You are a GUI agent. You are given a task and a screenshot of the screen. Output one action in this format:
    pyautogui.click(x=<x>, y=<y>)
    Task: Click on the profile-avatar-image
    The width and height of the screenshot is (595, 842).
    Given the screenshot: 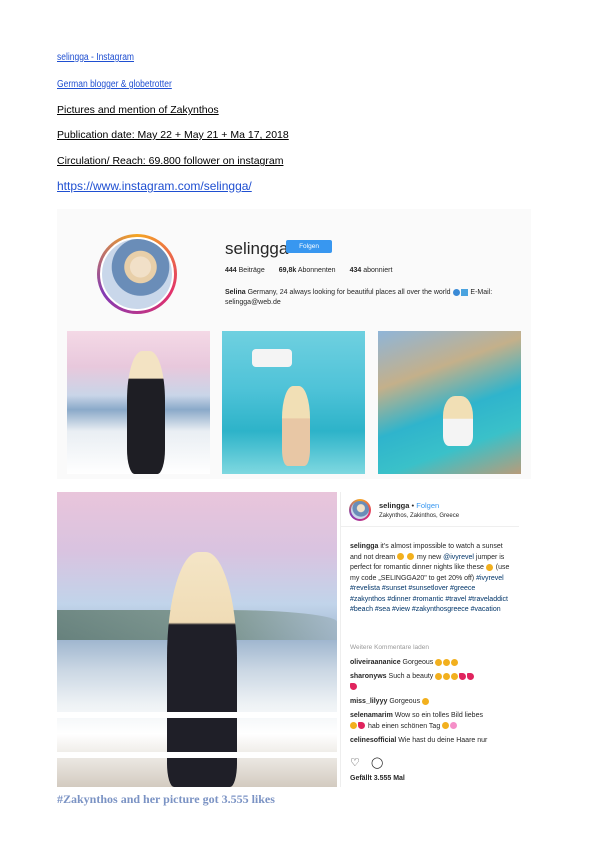 What is the action you would take?
    pyautogui.click(x=137, y=274)
    